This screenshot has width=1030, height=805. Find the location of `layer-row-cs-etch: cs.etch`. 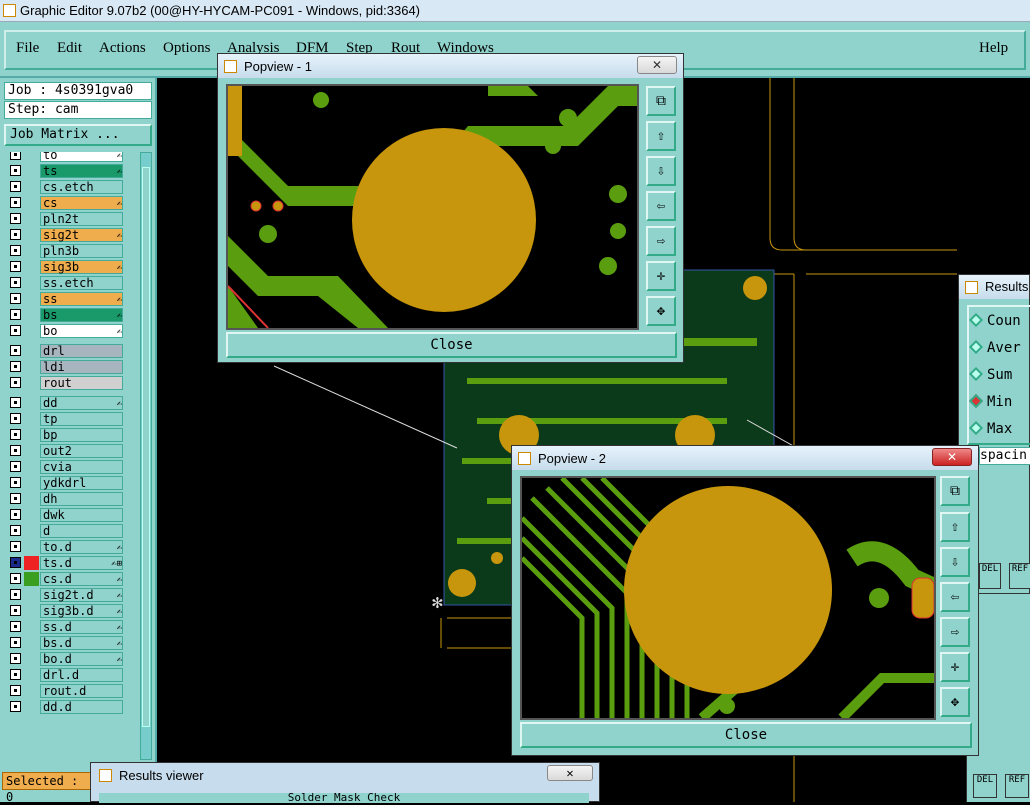

layer-row-cs-etch: cs.etch is located at coordinates (68, 187).